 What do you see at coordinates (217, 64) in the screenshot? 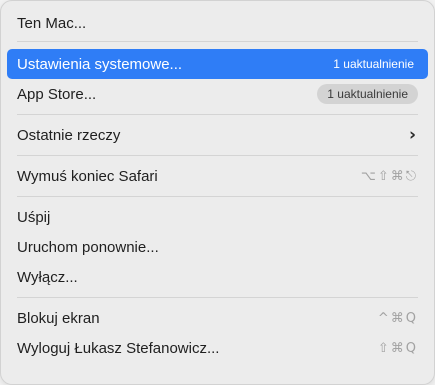
I see `menu-item-system-settings: Ustawienia systemowe... 1 uaktualnienie` at bounding box center [217, 64].